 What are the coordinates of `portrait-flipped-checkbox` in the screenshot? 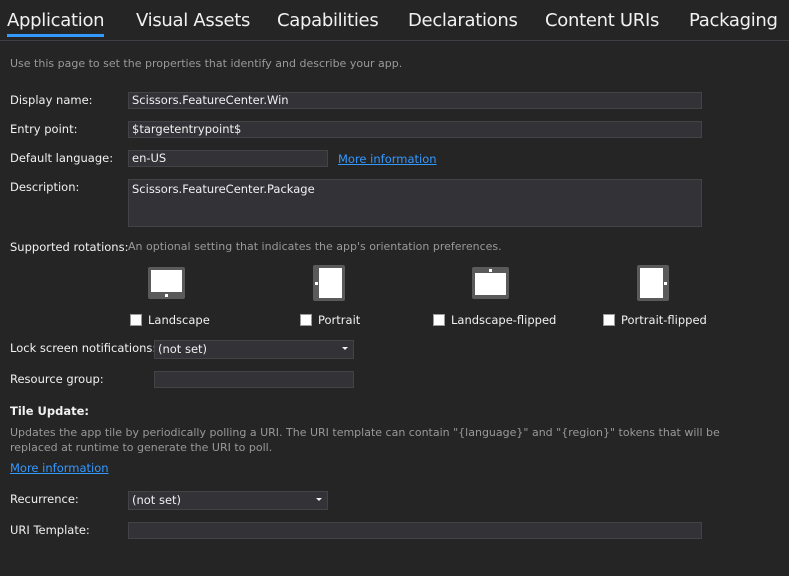 It's located at (609, 320).